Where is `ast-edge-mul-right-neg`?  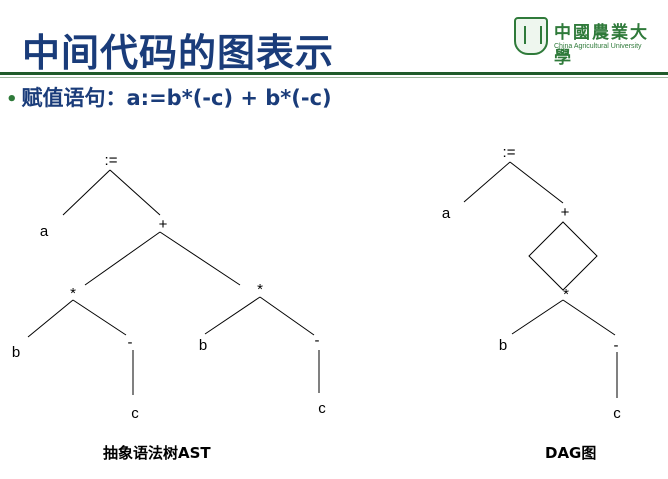
ast-edge-mul-right-neg is located at coordinates (287, 316).